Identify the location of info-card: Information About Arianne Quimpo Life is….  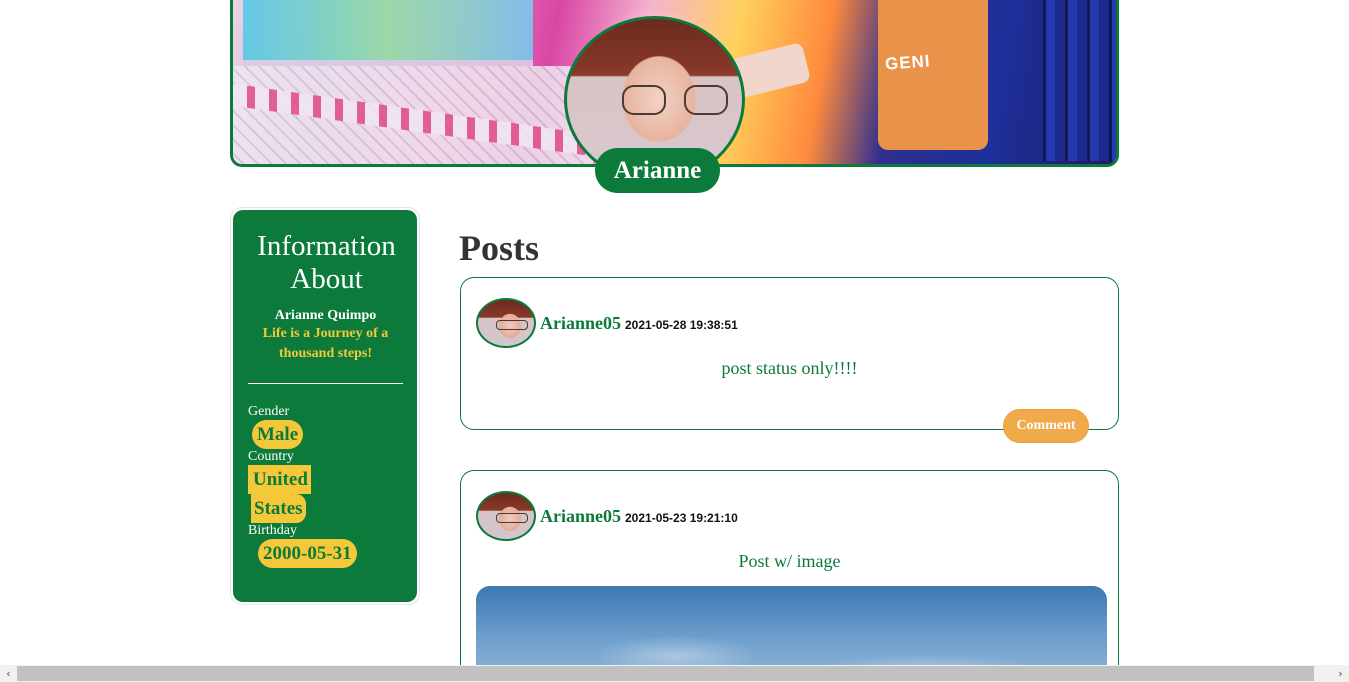
(325, 406).